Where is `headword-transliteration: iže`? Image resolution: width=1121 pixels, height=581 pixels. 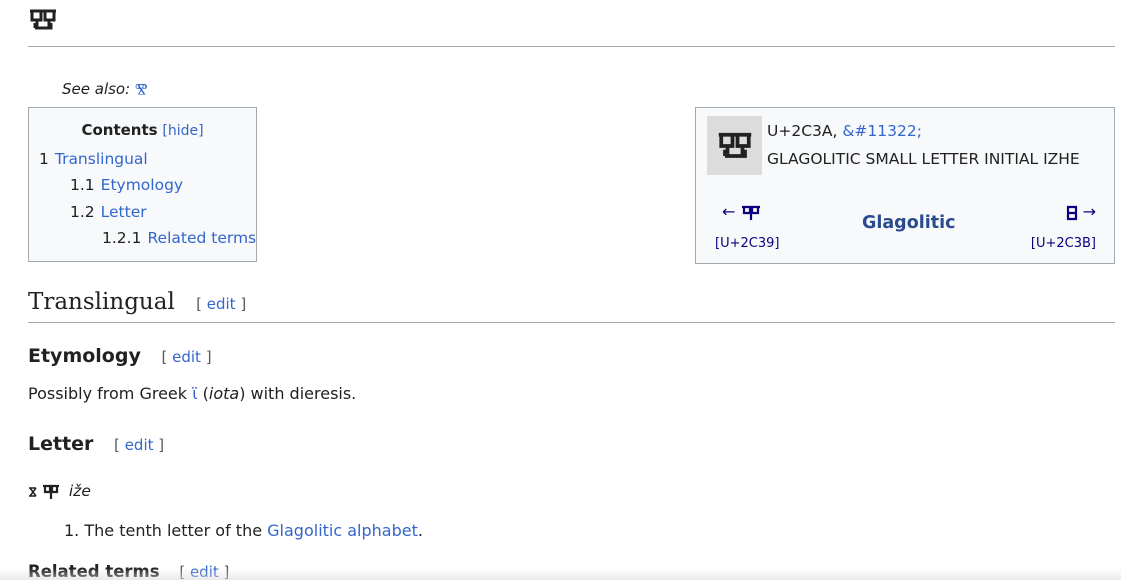
headword-transliteration: iže is located at coordinates (79, 491).